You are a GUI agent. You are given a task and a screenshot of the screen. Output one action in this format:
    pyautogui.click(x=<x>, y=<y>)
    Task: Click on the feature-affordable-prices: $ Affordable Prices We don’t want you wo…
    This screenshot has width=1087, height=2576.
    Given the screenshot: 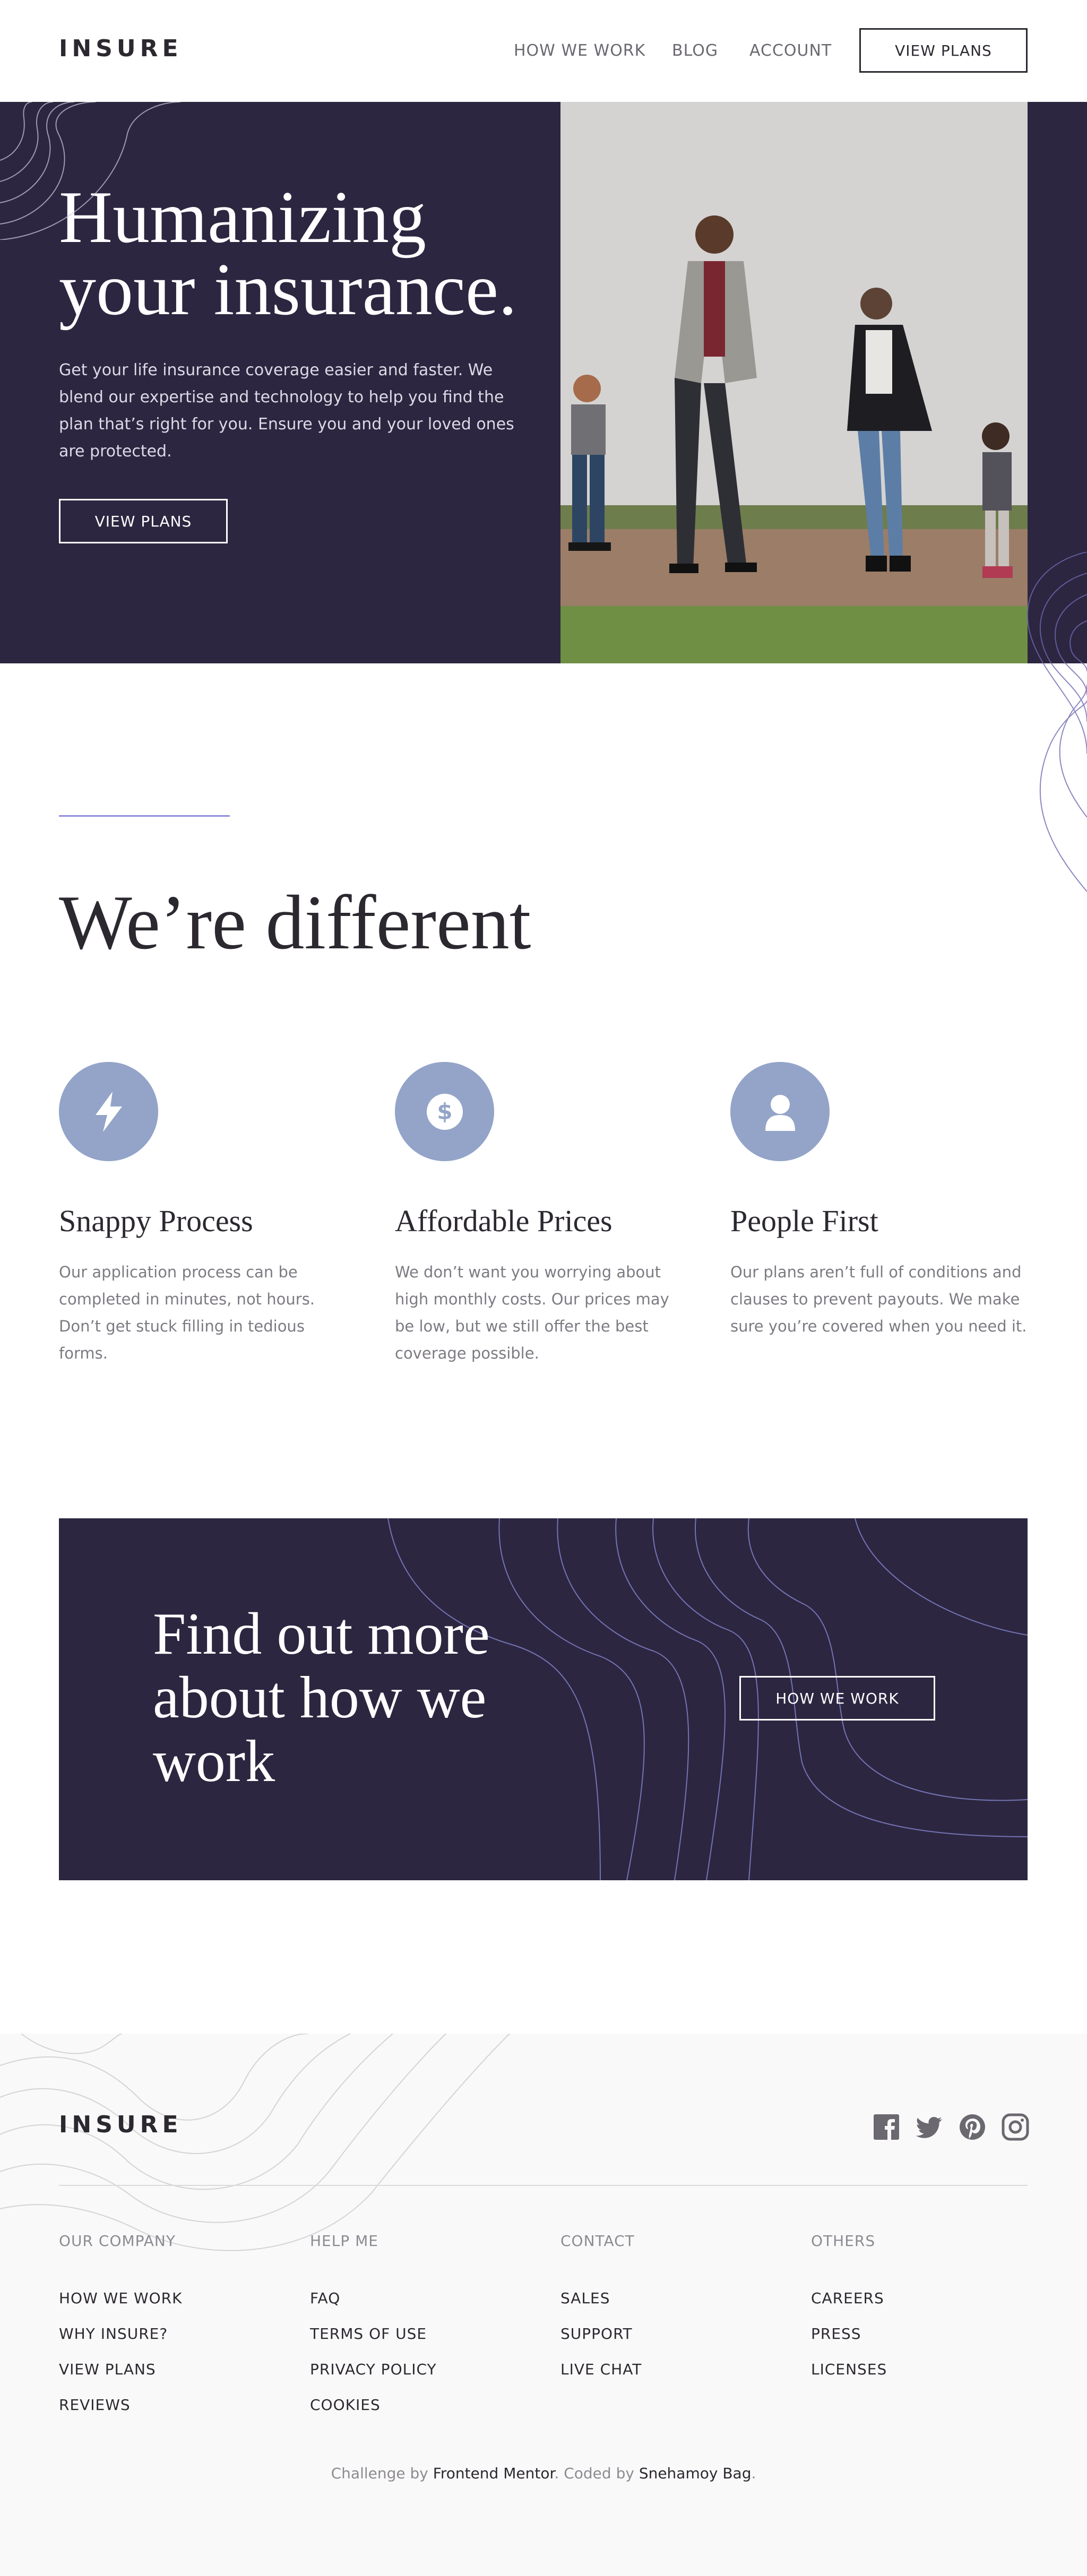 What is the action you would take?
    pyautogui.click(x=543, y=1214)
    